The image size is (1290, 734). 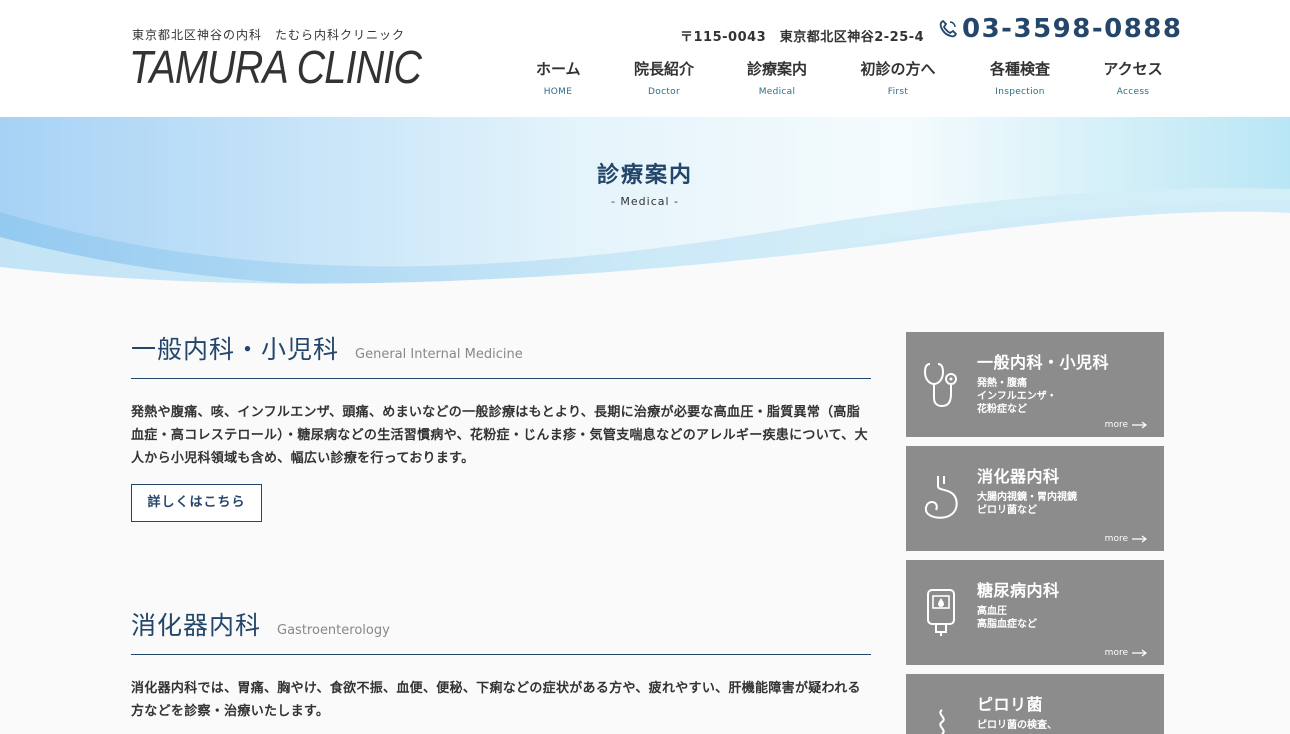 What do you see at coordinates (1133, 69) in the screenshot?
I see `nav-label: アクセス` at bounding box center [1133, 69].